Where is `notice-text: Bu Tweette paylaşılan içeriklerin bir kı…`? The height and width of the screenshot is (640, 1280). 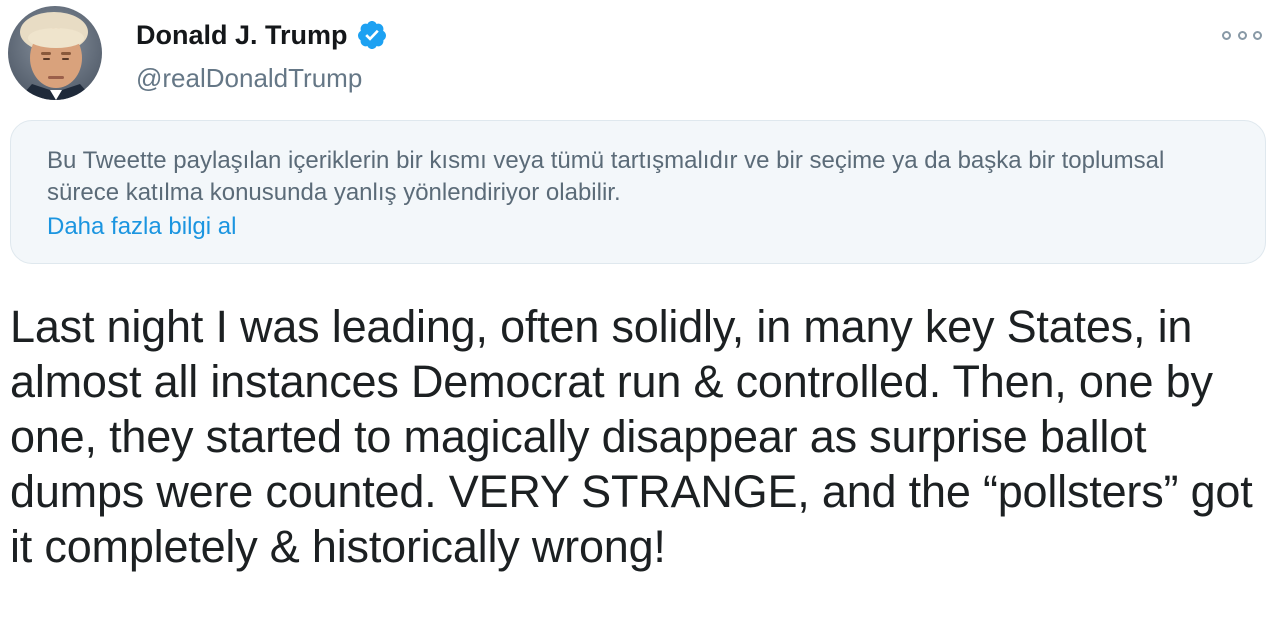
notice-text: Bu Tweette paylaşılan içeriklerin bir kı… is located at coordinates (606, 176).